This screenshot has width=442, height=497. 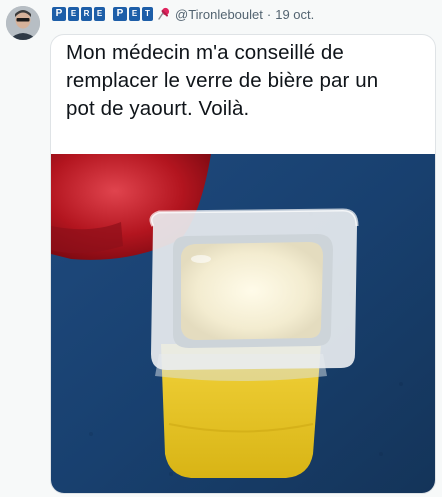 I want to click on name-letter-block: T, so click(x=147, y=14).